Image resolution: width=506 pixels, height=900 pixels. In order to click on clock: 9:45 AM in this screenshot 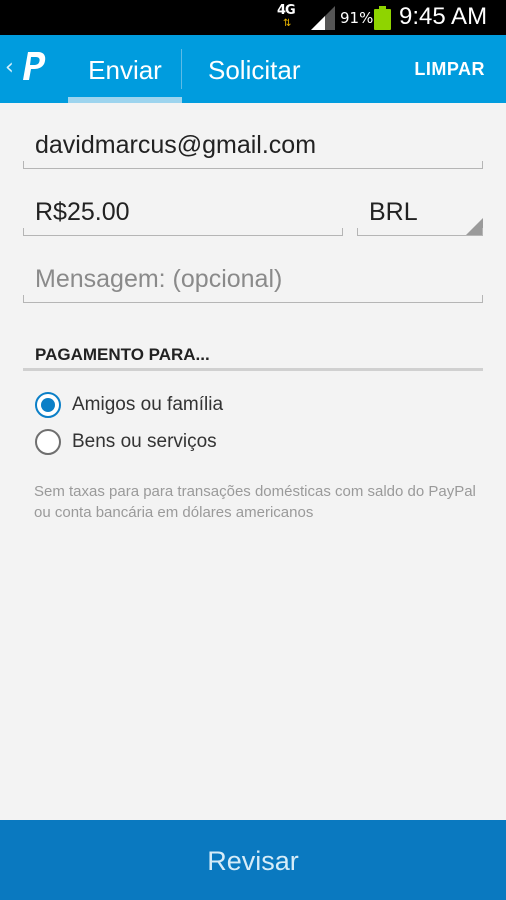, I will do `click(443, 16)`.